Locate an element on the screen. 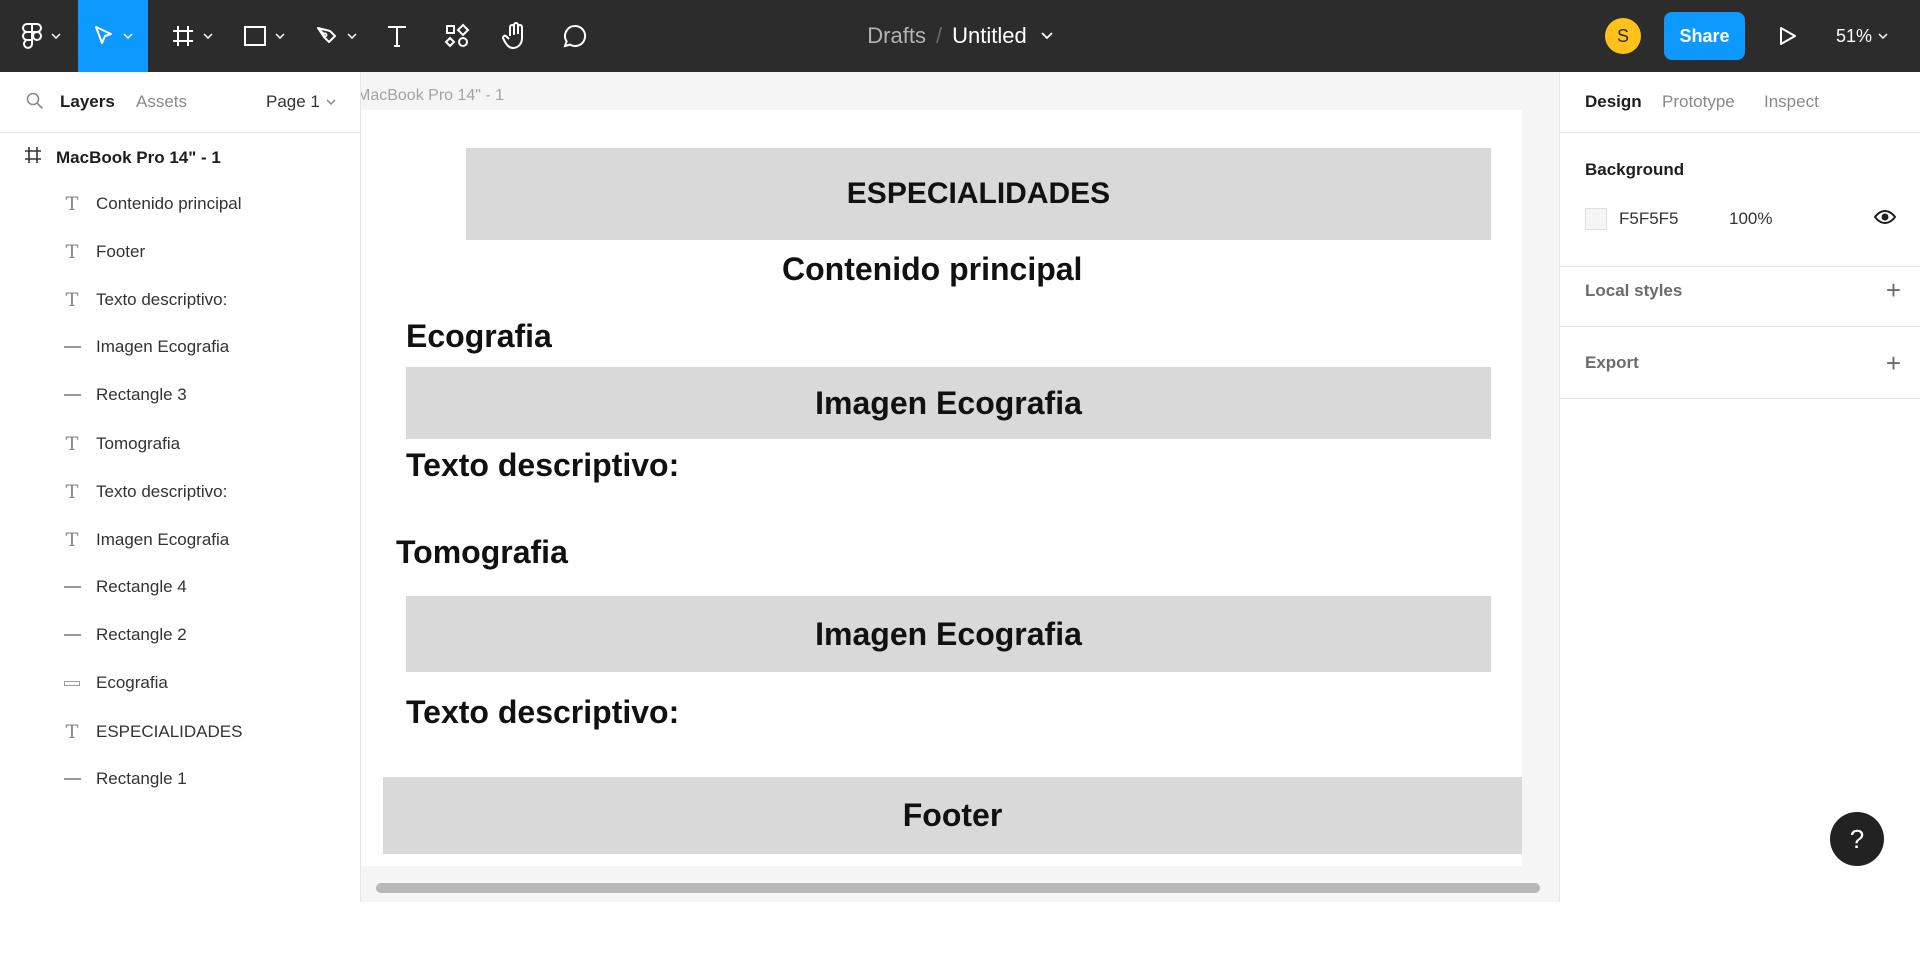 This screenshot has width=1920, height=964. help-button: ? is located at coordinates (1857, 839).